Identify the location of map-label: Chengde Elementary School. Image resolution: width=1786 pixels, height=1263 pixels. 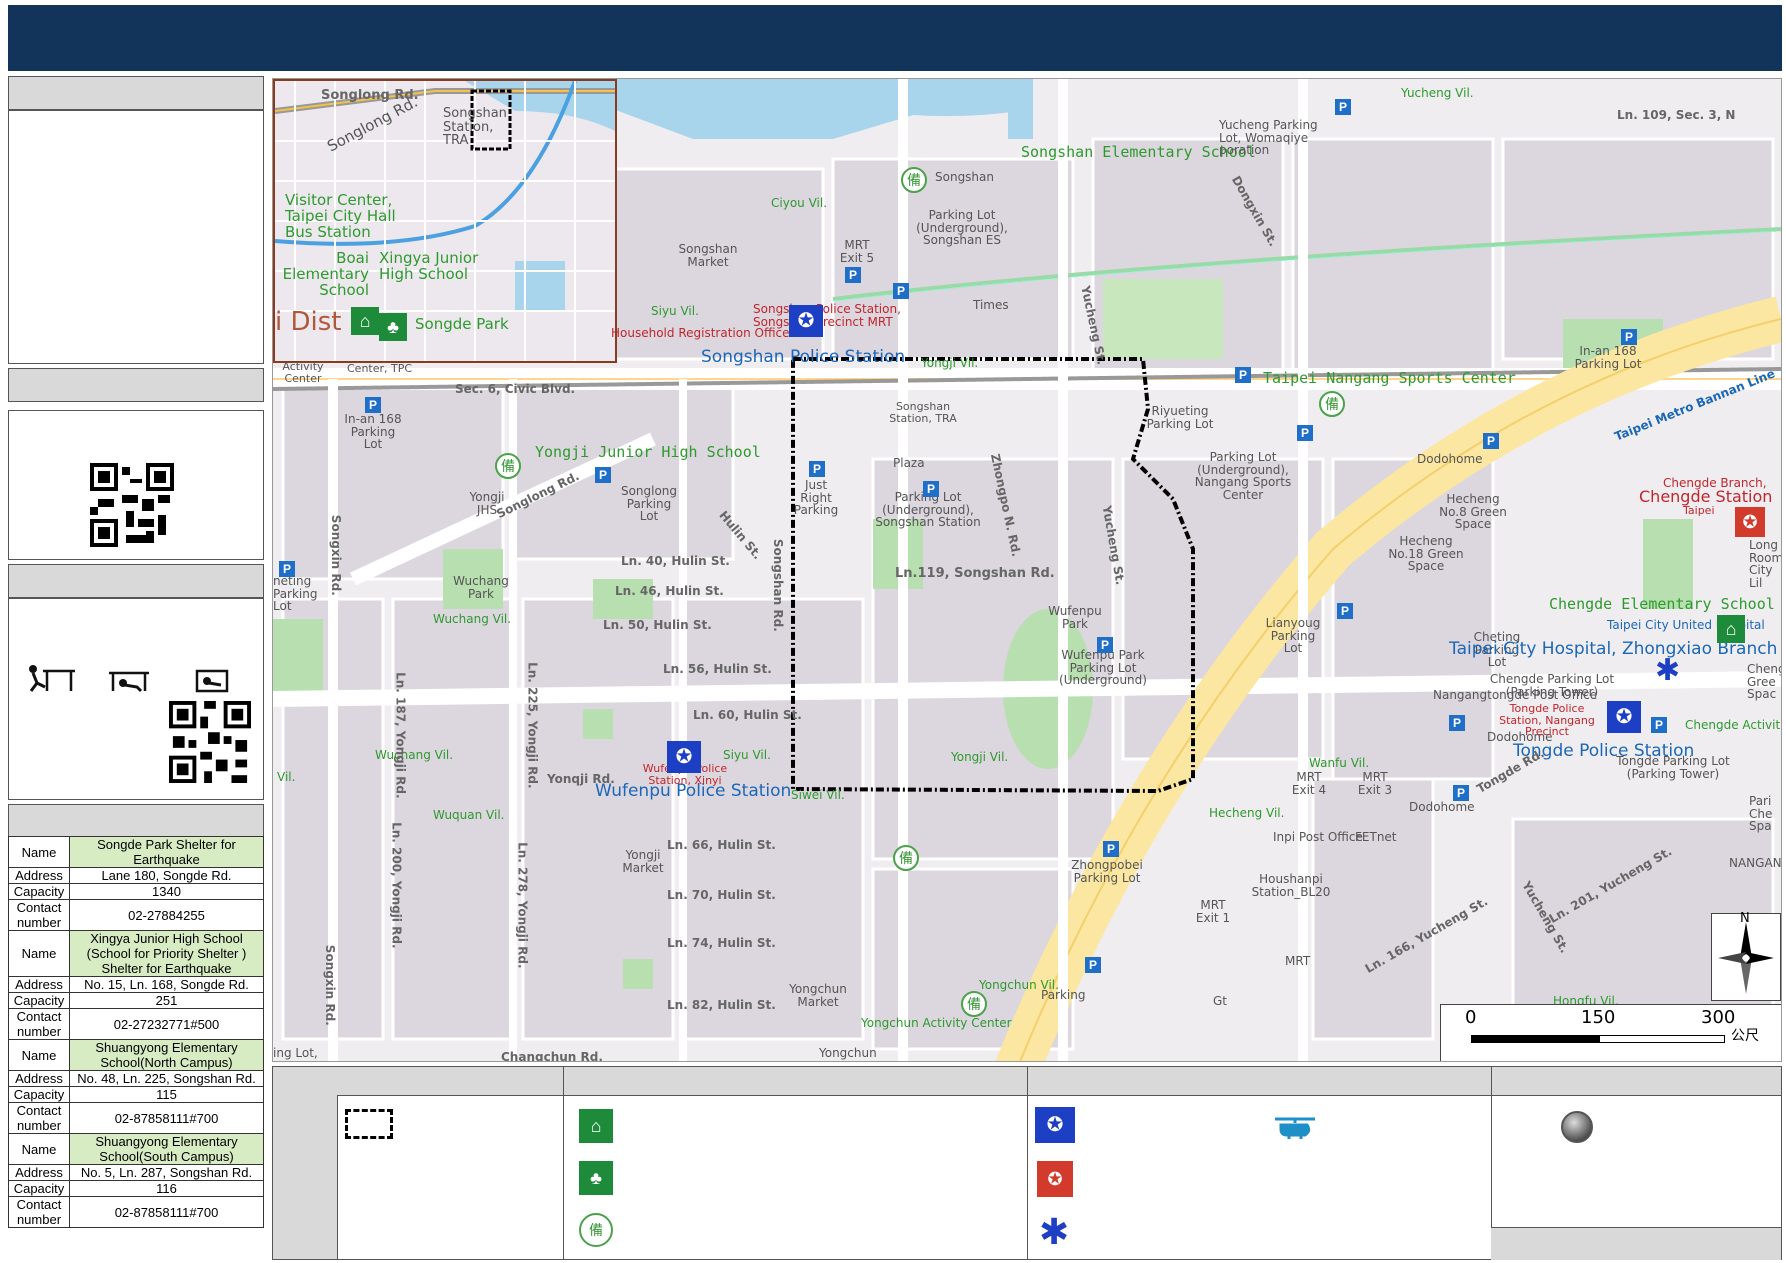
(1662, 604).